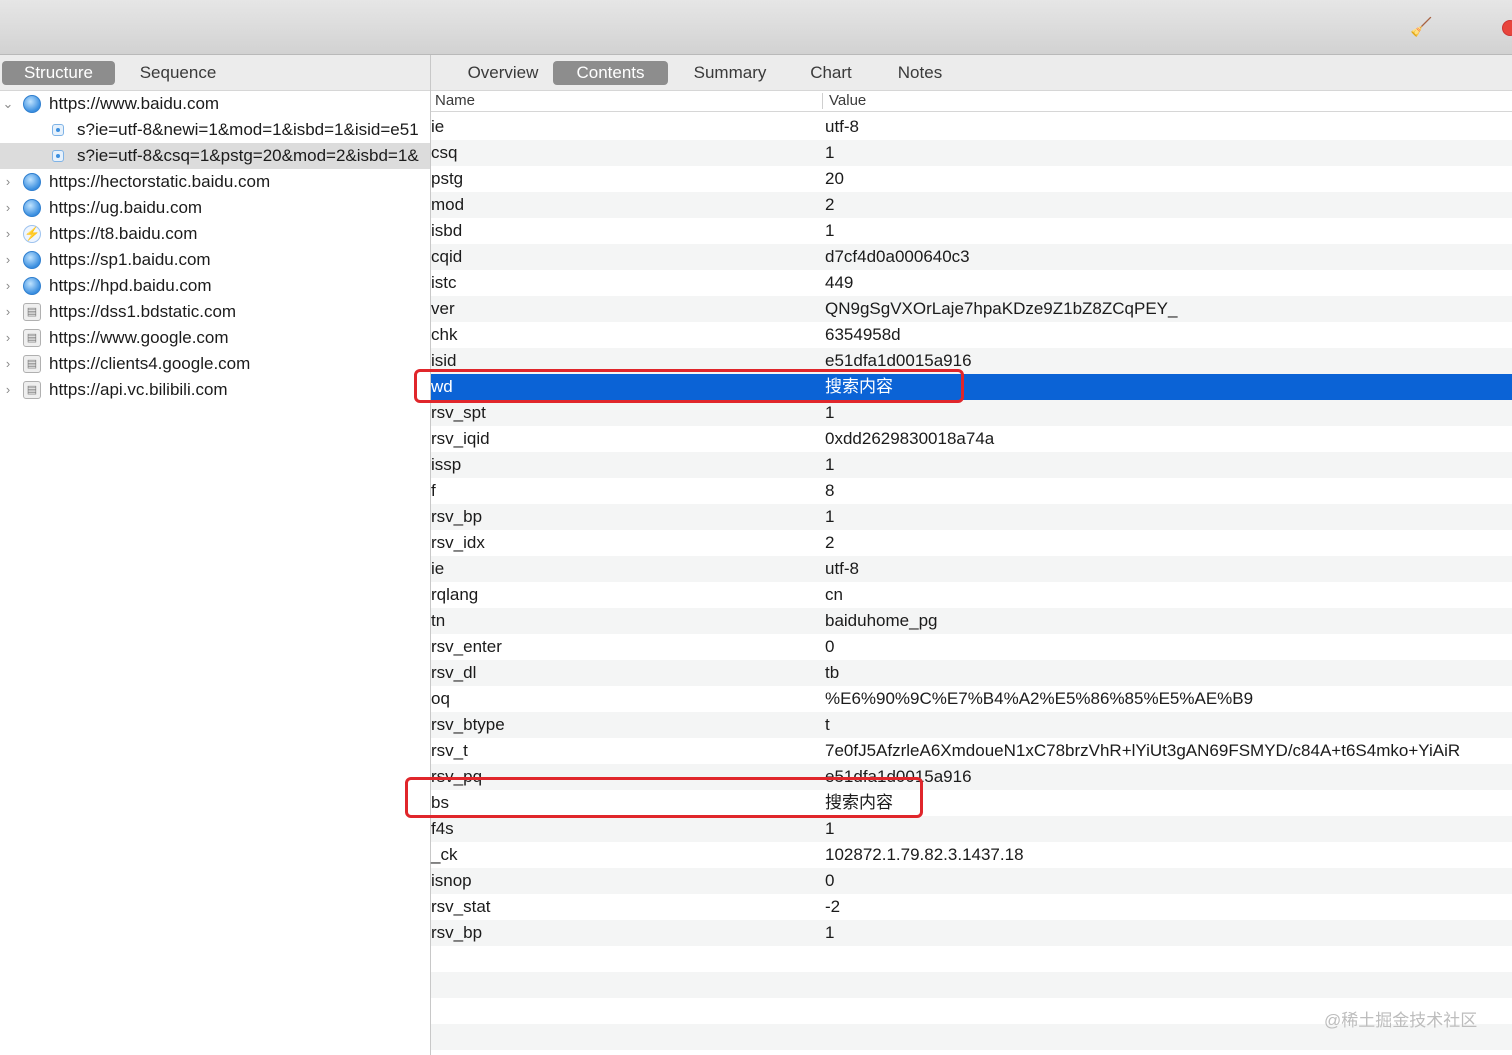 This screenshot has height=1055, width=1512. Describe the element at coordinates (215, 234) in the screenshot. I see `tree-host-row: › ⚡ https://t8.baidu.com` at that location.